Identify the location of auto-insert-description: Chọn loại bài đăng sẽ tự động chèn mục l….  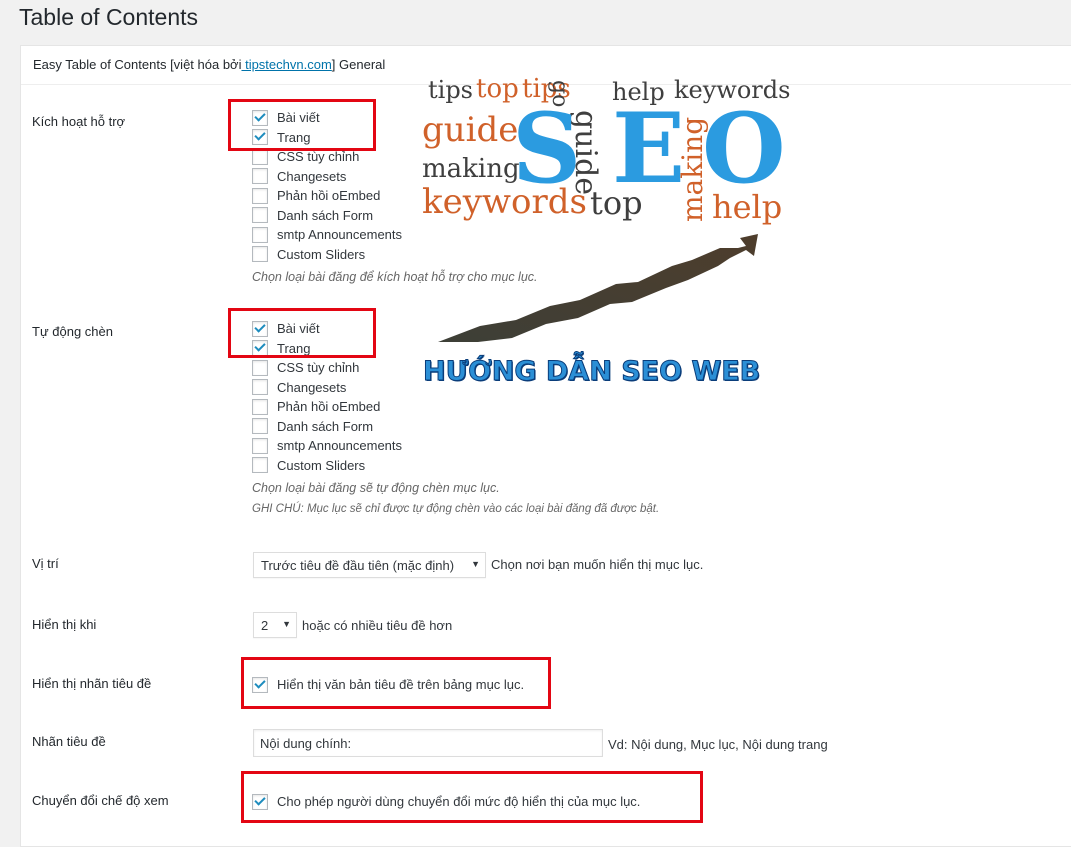
(376, 488).